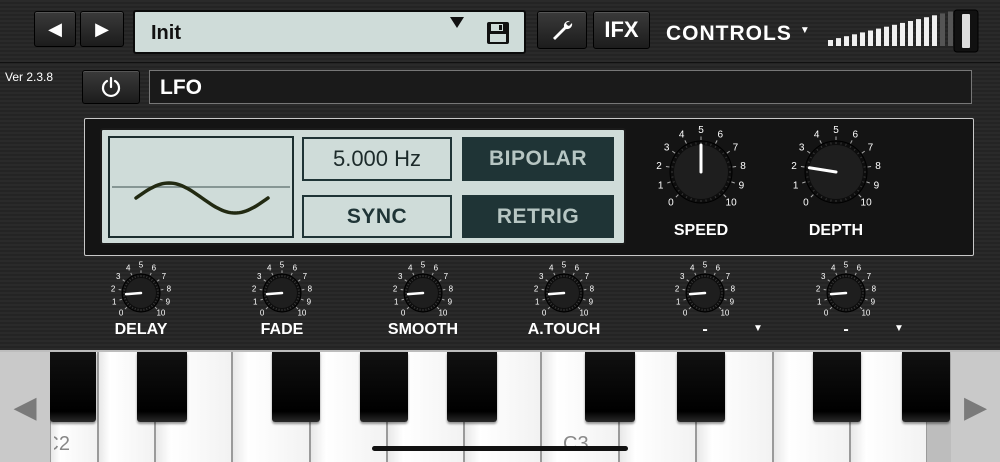 This screenshot has height=462, width=1000. I want to click on power-icon, so click(111, 87).